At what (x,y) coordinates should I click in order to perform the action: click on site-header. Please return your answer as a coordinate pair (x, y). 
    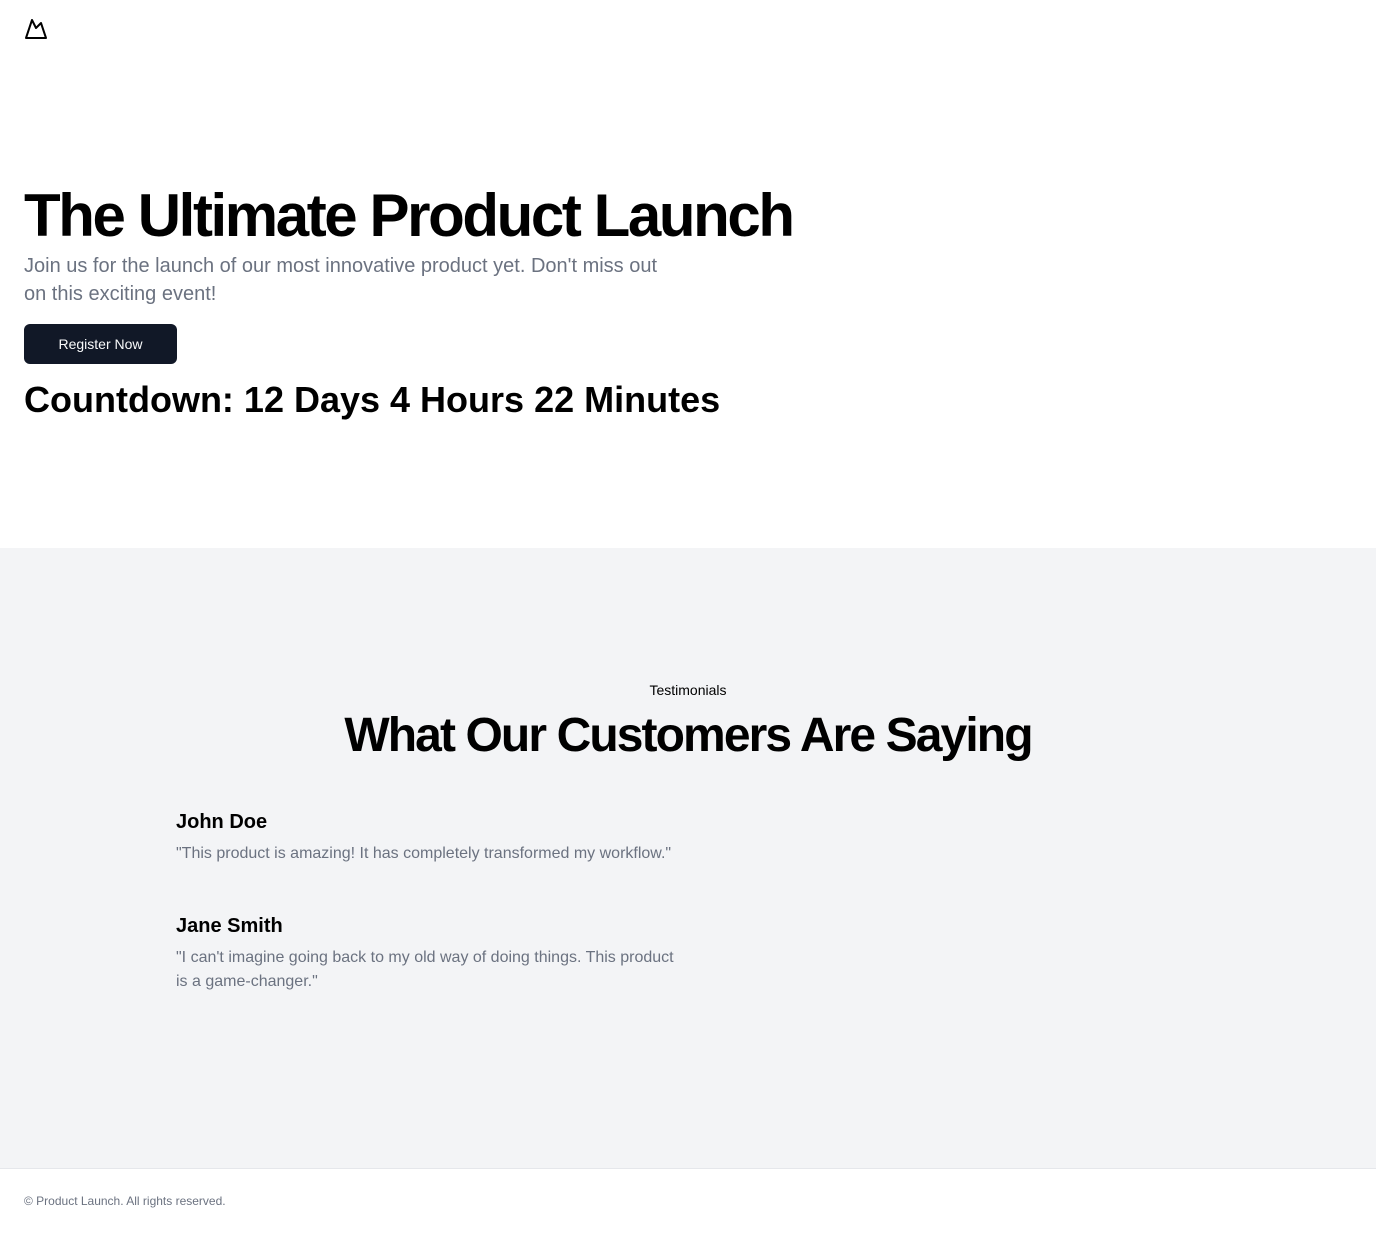
    Looking at the image, I should click on (688, 28).